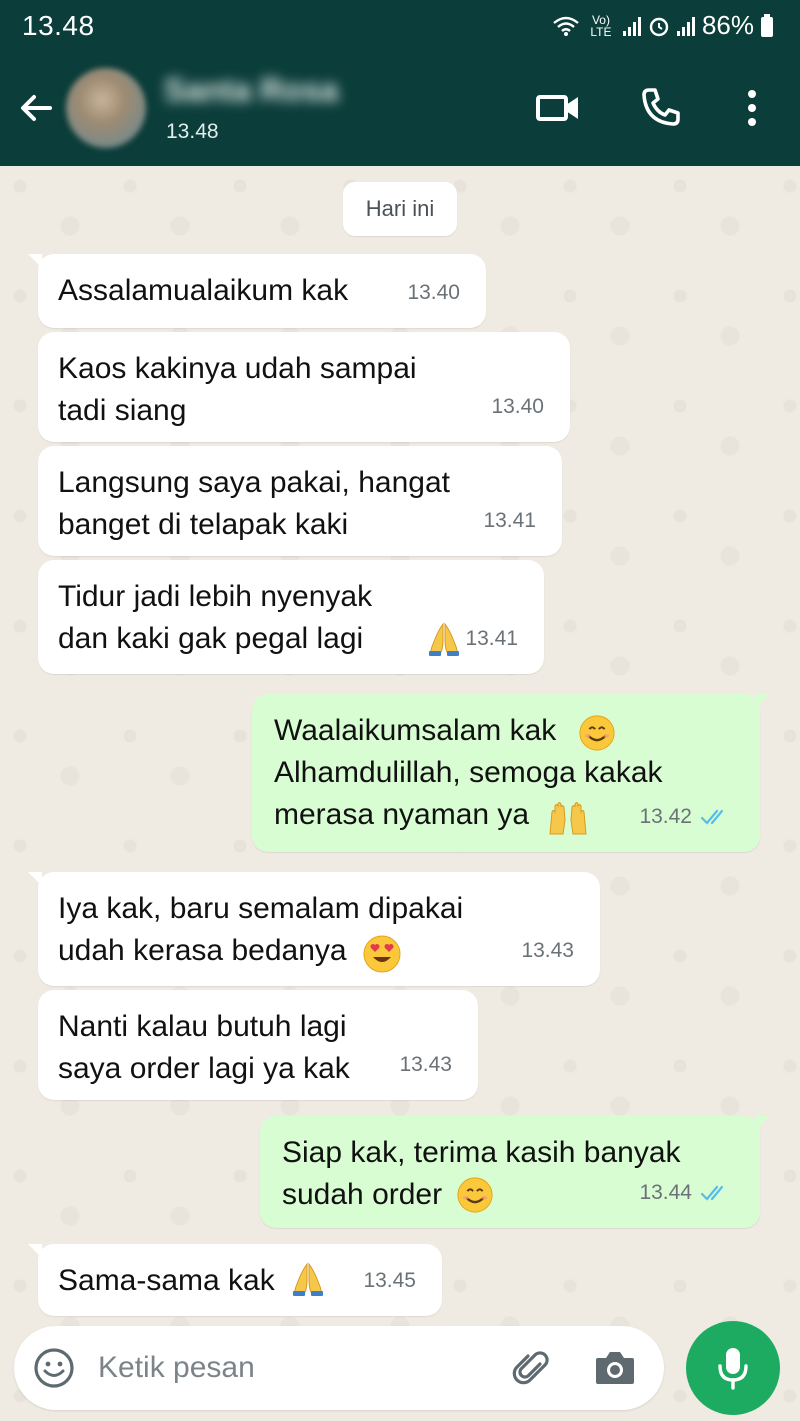  What do you see at coordinates (400, 209) in the screenshot?
I see `date-chip: Hari ini` at bounding box center [400, 209].